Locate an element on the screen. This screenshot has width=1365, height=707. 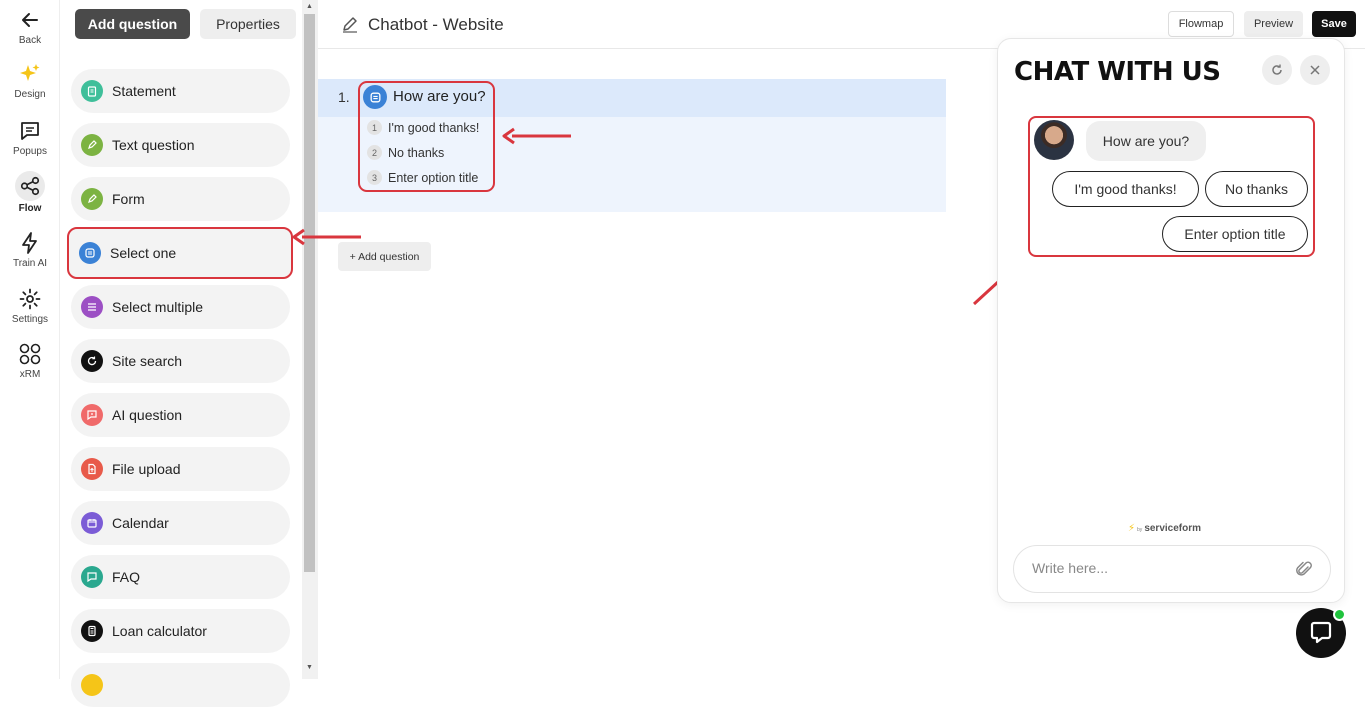
calendar-icon is located at coordinates (92, 523).